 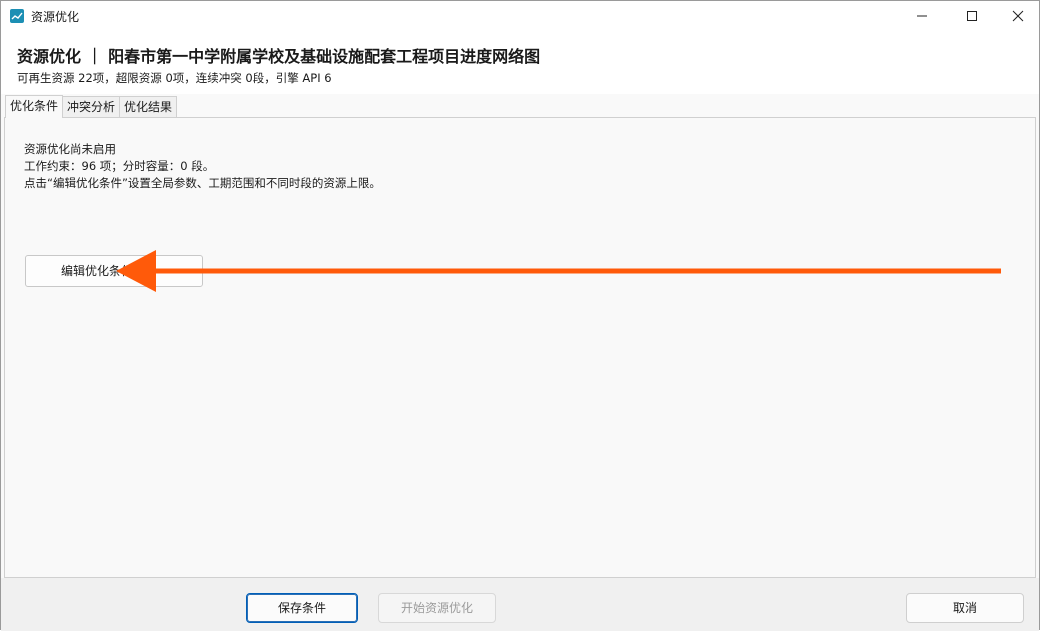 I want to click on minimize-icon, so click(x=922, y=16).